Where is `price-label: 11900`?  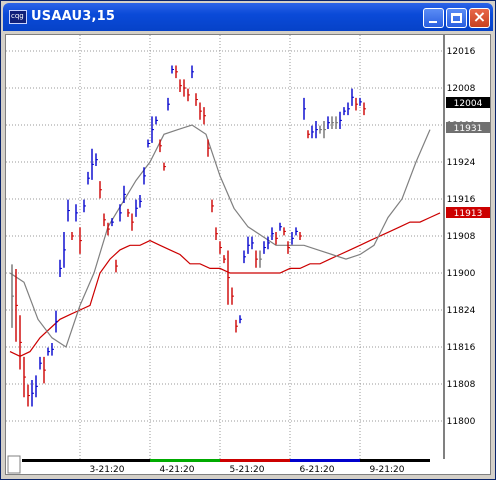 price-label: 11900 is located at coordinates (461, 274).